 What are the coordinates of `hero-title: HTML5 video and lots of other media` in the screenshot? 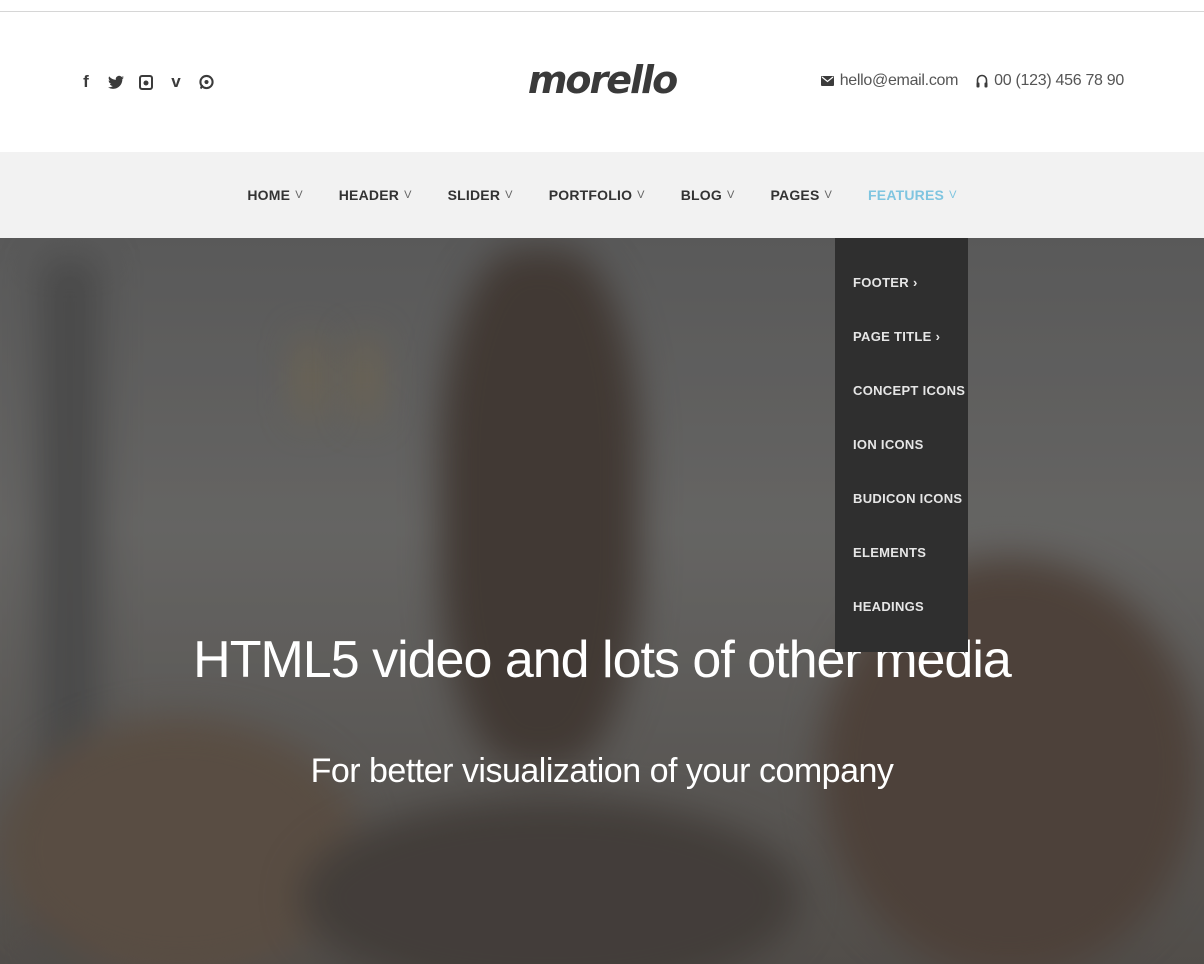 It's located at (602, 660).